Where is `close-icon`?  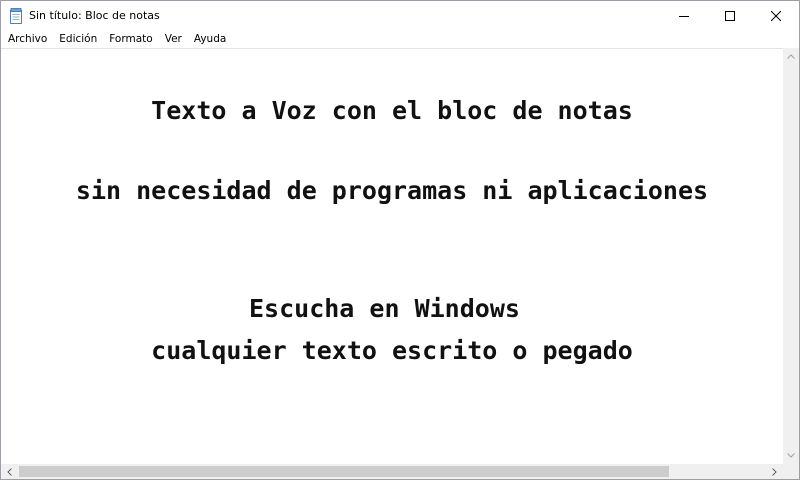 close-icon is located at coordinates (776, 15).